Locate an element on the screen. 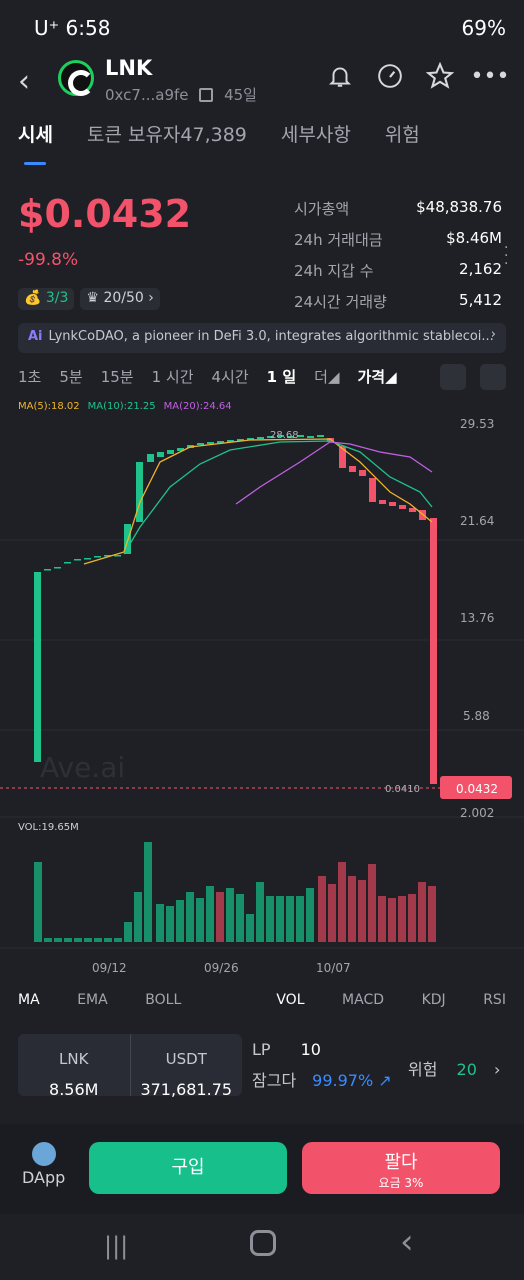  token-header: ‹ LNK 0xc7...a9fe 45일 ••• is located at coordinates (262, 82).